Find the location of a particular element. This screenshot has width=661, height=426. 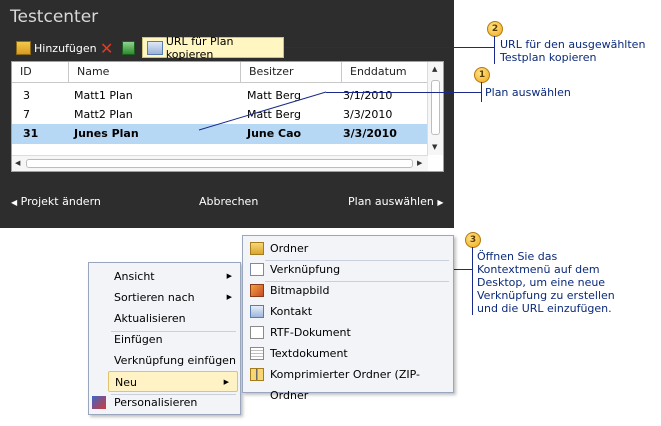

menu-item-paste-shortcut: Verknüpfung einfügen is located at coordinates (164, 360).